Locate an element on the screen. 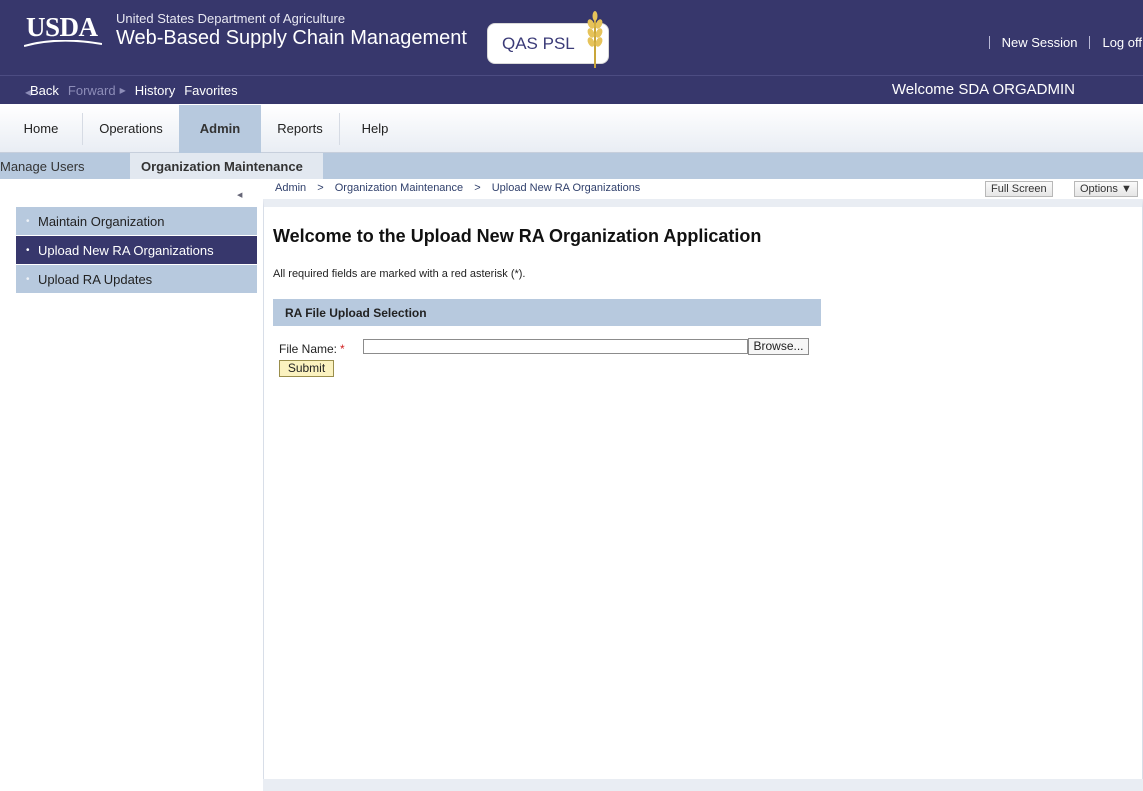 The width and height of the screenshot is (1143, 791). sidebar-item-label: Upload New RA Organizations is located at coordinates (126, 250).